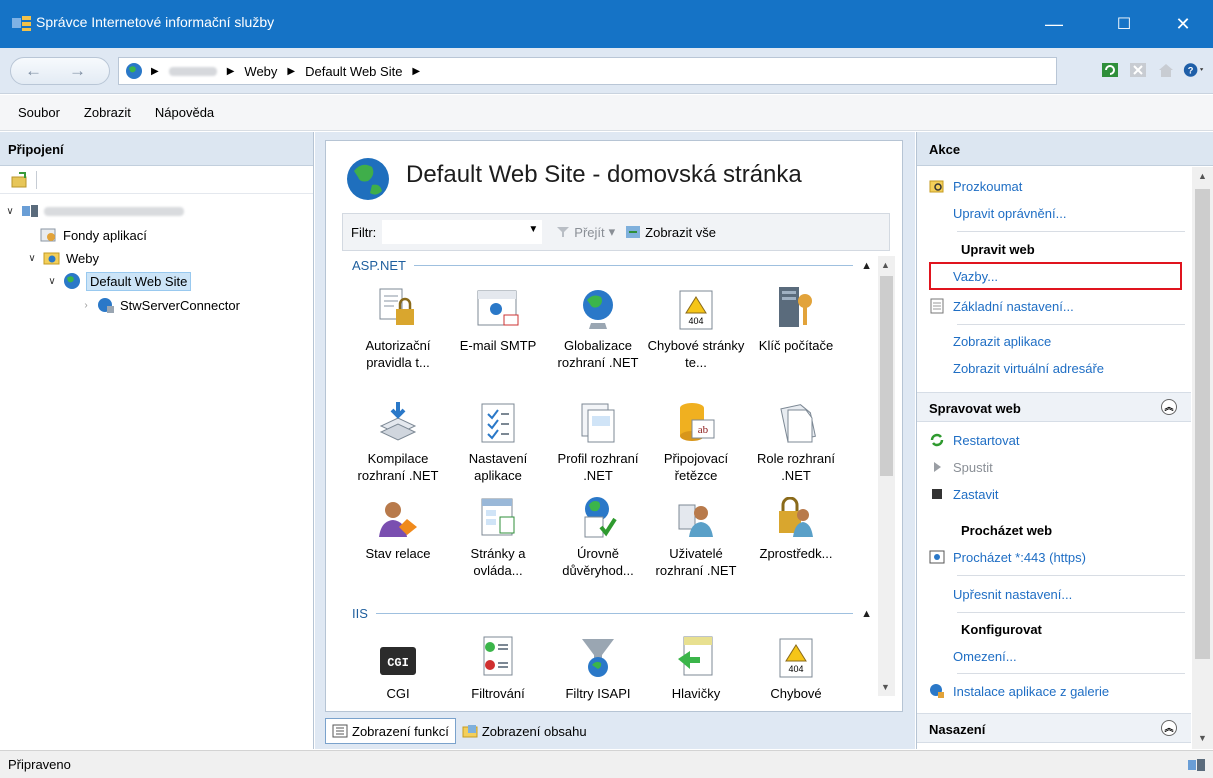 The width and height of the screenshot is (1213, 778). Describe the element at coordinates (1019, 691) in the screenshot. I see `action-install-gallery: Instalace aplikace z galerie` at that location.